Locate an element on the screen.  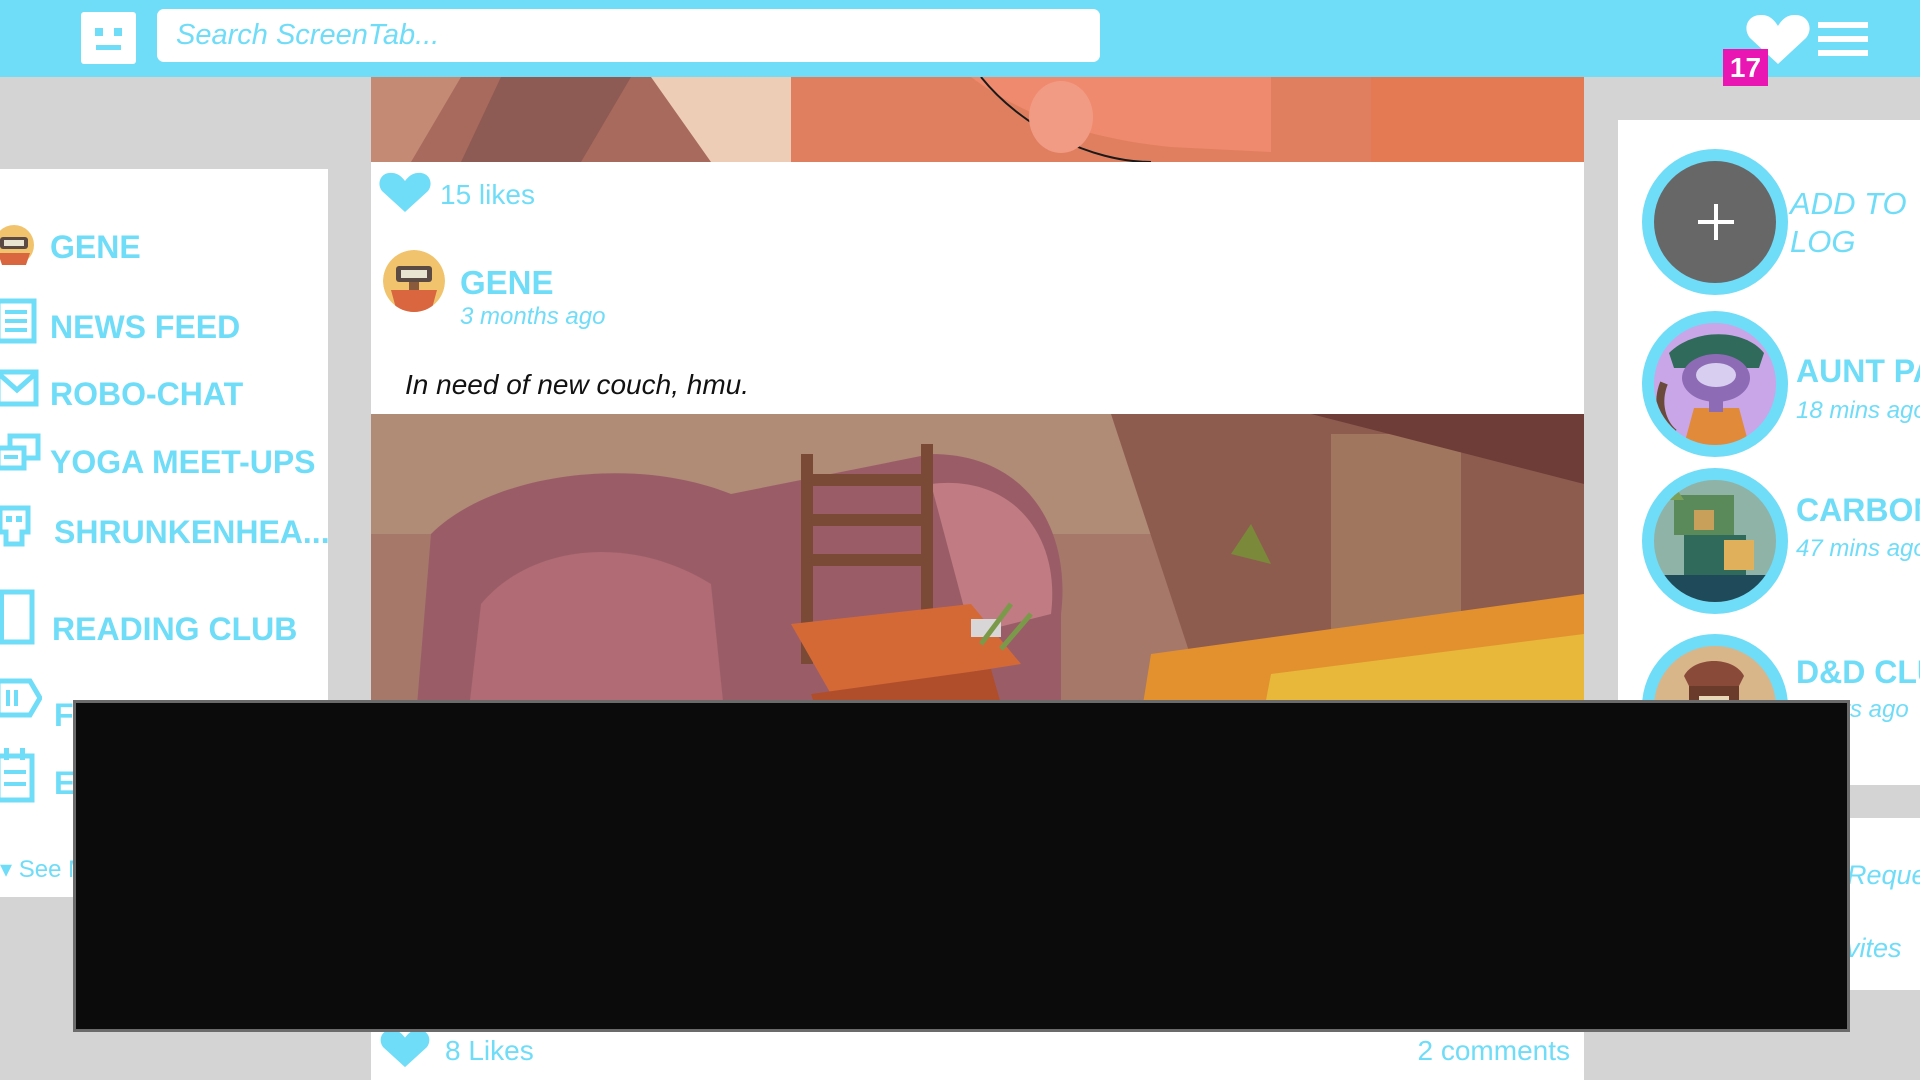
friend-time: 18 mins ago is located at coordinates (1858, 410).